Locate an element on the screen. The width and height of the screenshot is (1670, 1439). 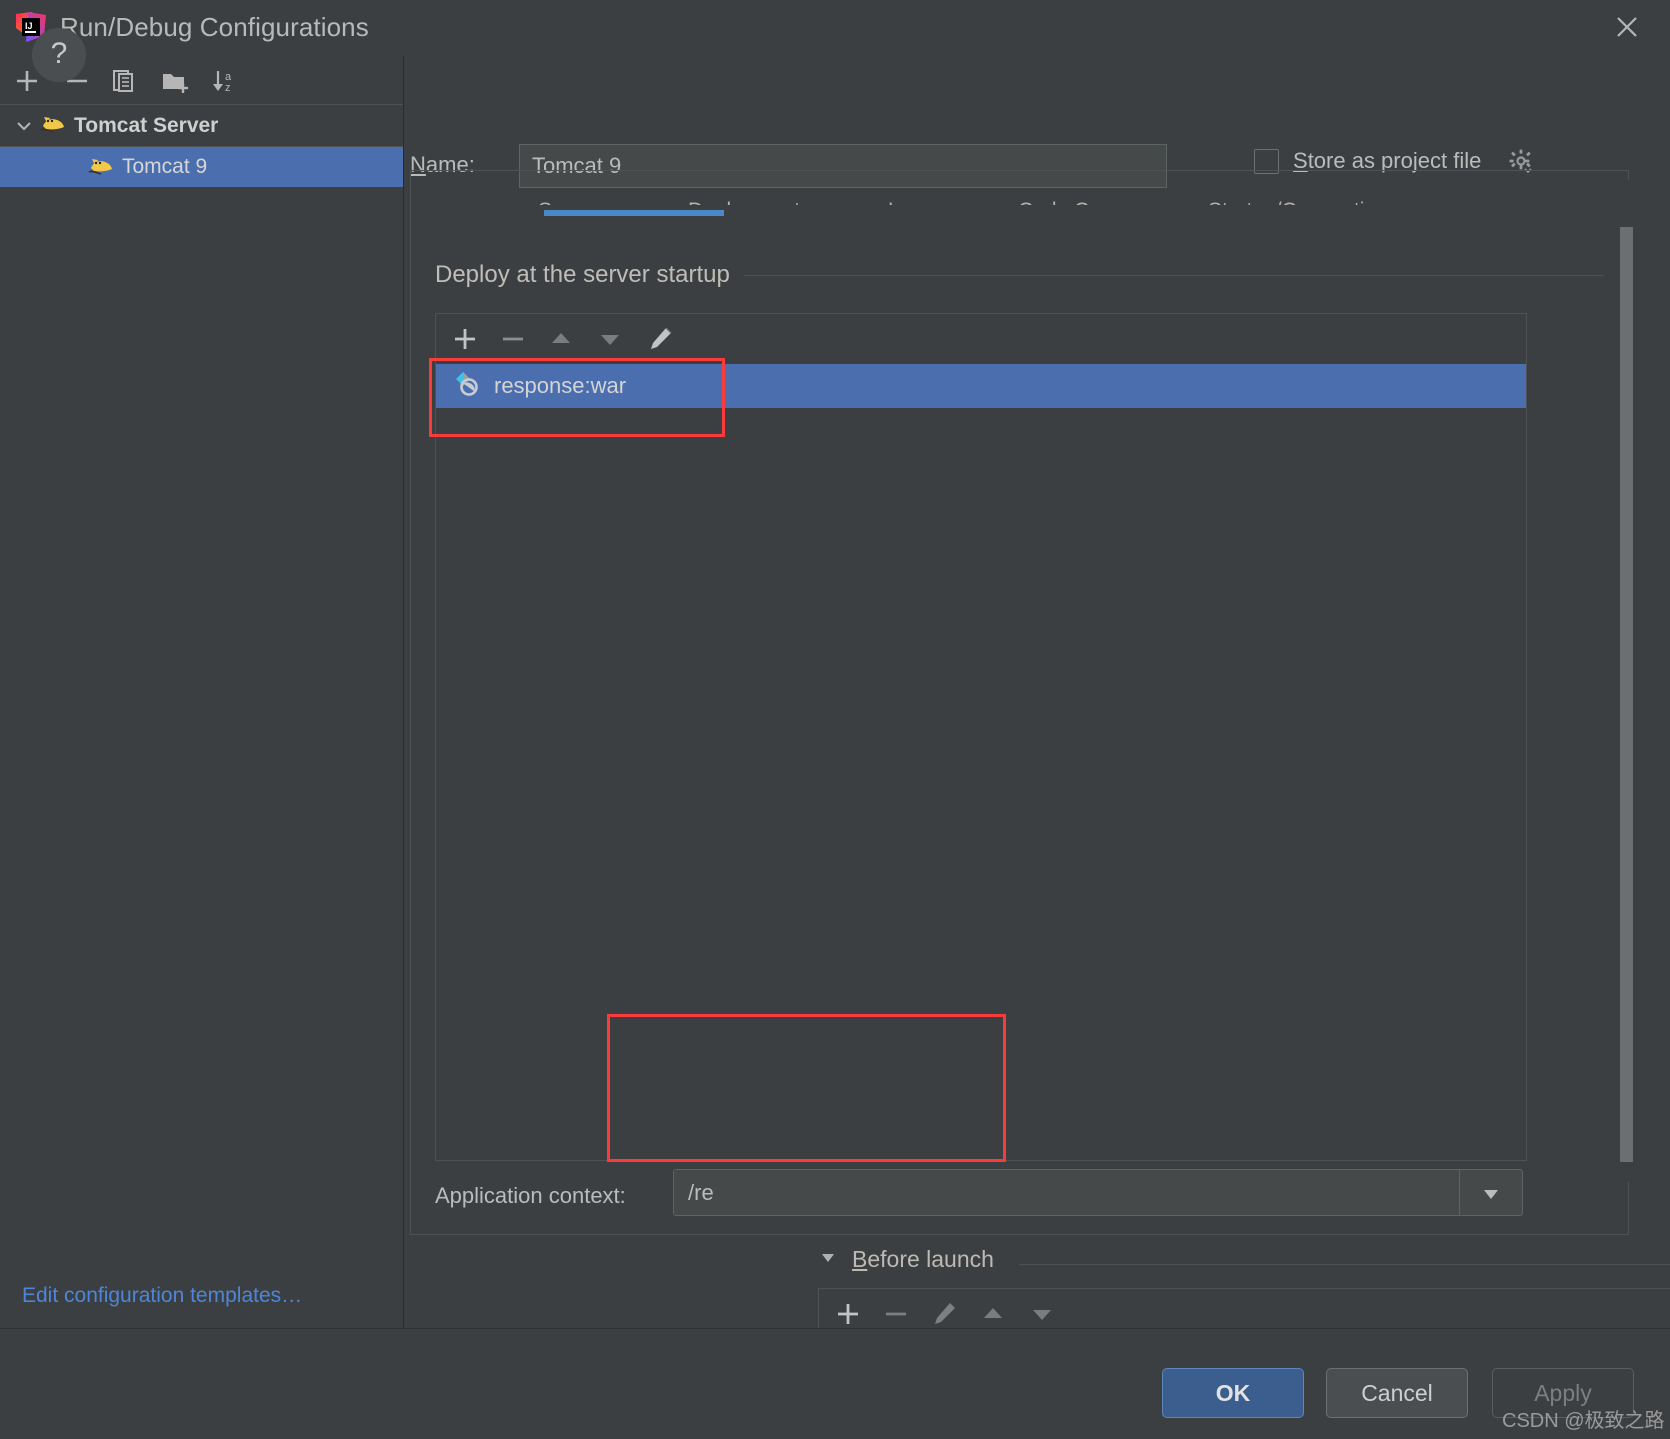
cancel-button: Cancel is located at coordinates (1397, 1393).